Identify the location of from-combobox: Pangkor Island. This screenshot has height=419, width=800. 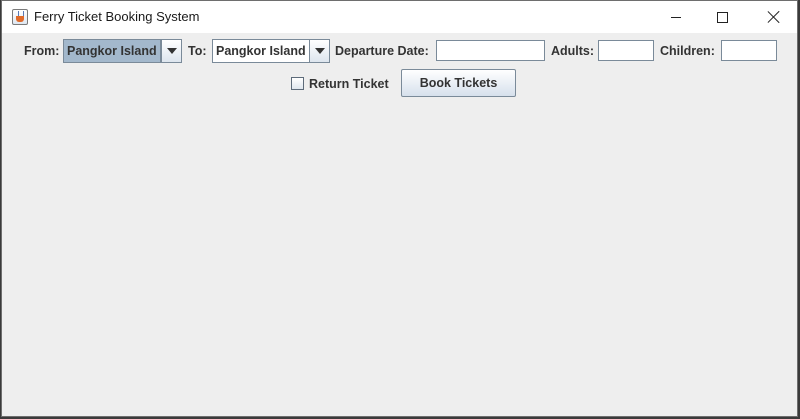
(122, 51).